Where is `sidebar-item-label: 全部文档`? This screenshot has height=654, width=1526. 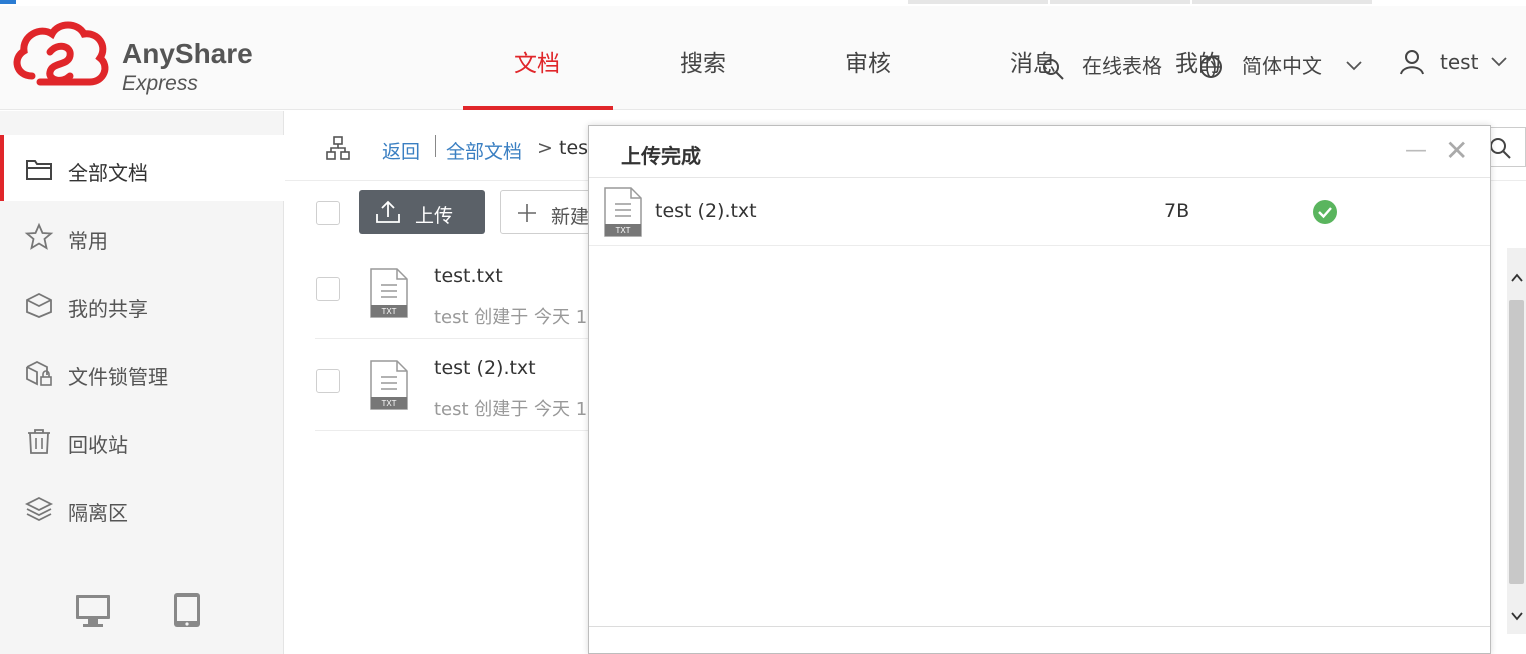
sidebar-item-label: 全部文档 is located at coordinates (108, 173).